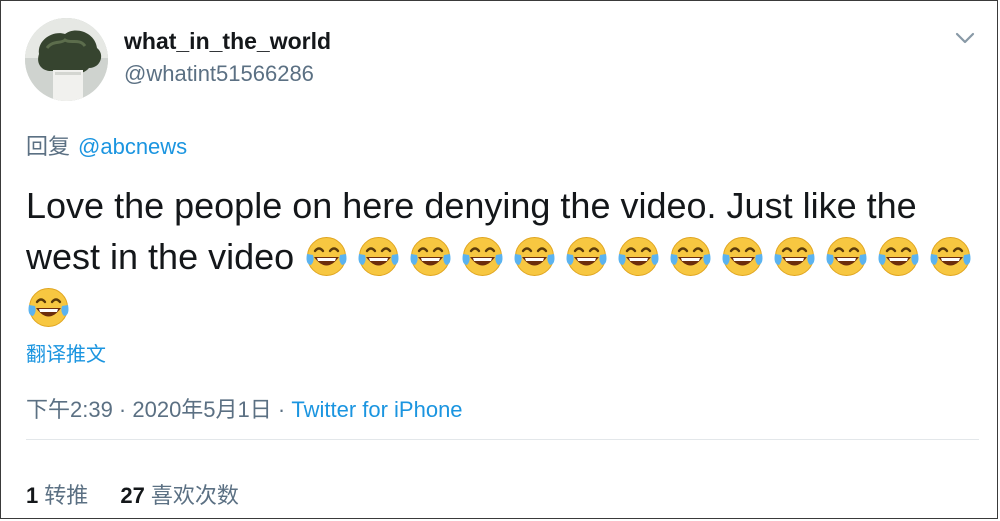 The image size is (1000, 521). Describe the element at coordinates (66, 352) in the screenshot. I see `translate-tweet-link: 翻译推文` at that location.